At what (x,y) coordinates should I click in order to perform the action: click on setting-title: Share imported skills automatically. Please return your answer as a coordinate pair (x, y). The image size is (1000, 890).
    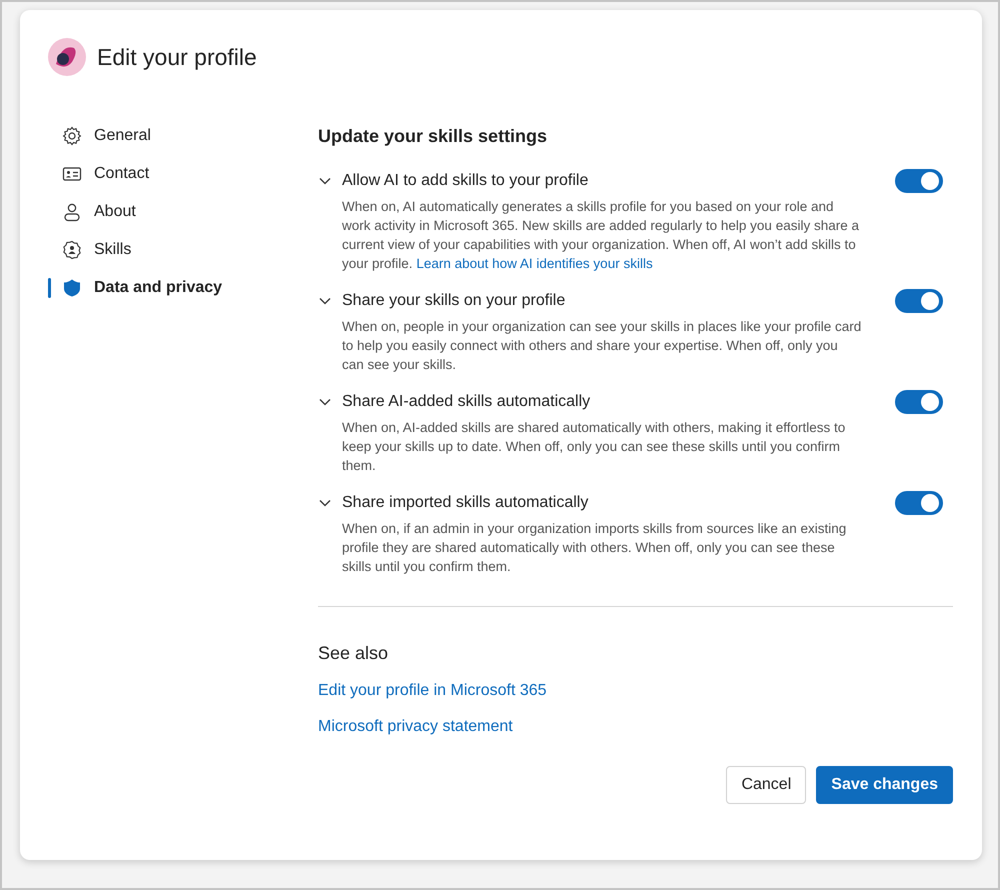
    Looking at the image, I should click on (466, 503).